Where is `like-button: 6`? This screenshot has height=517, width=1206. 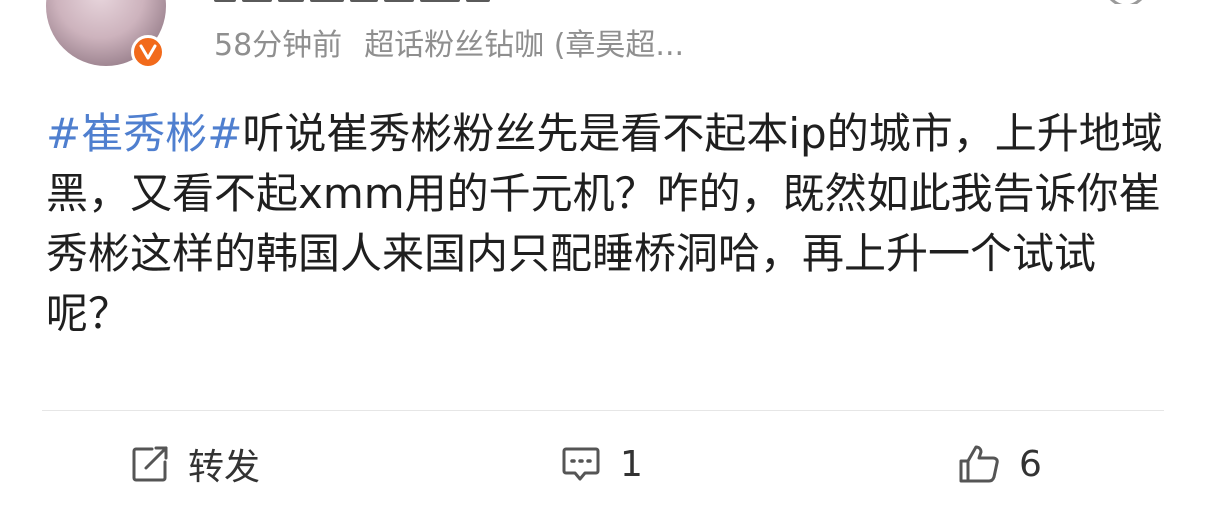
like-button: 6 is located at coordinates (999, 464).